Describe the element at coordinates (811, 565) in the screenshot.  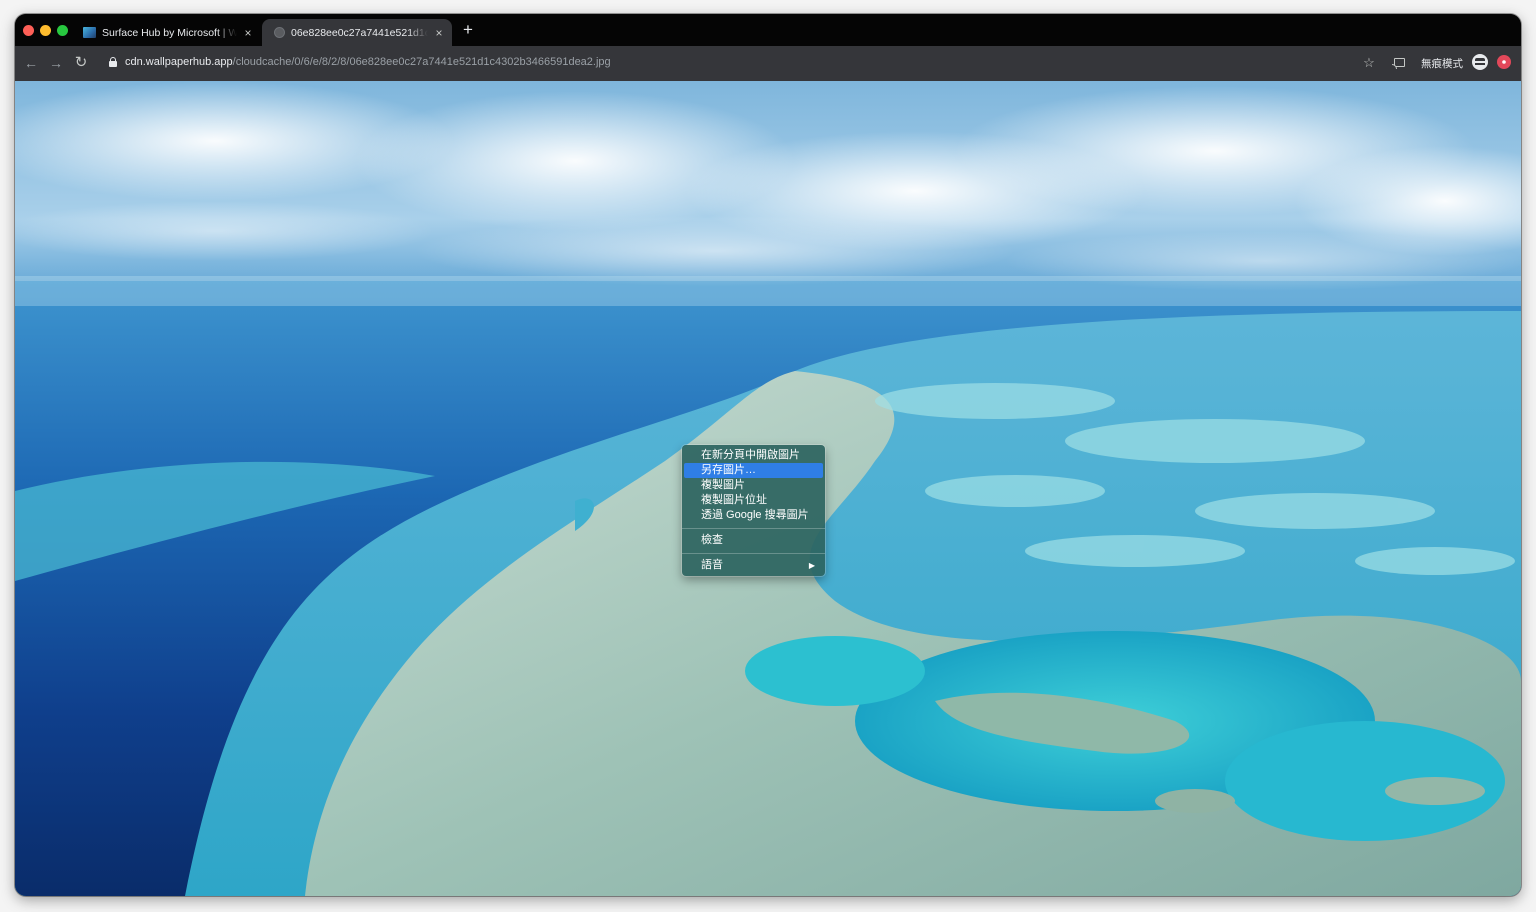
I see `submenu-arrow-icon: ▶` at that location.